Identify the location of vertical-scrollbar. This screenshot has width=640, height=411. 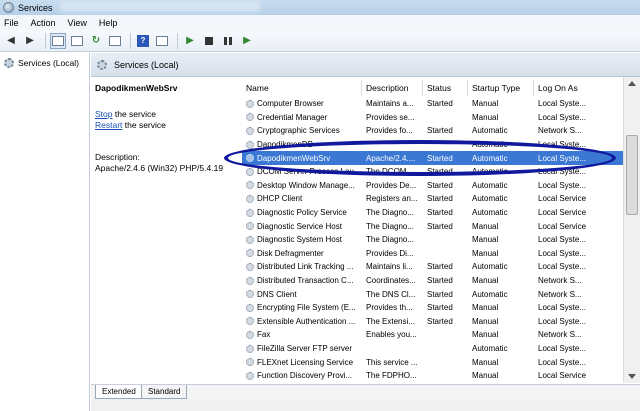
(631, 230).